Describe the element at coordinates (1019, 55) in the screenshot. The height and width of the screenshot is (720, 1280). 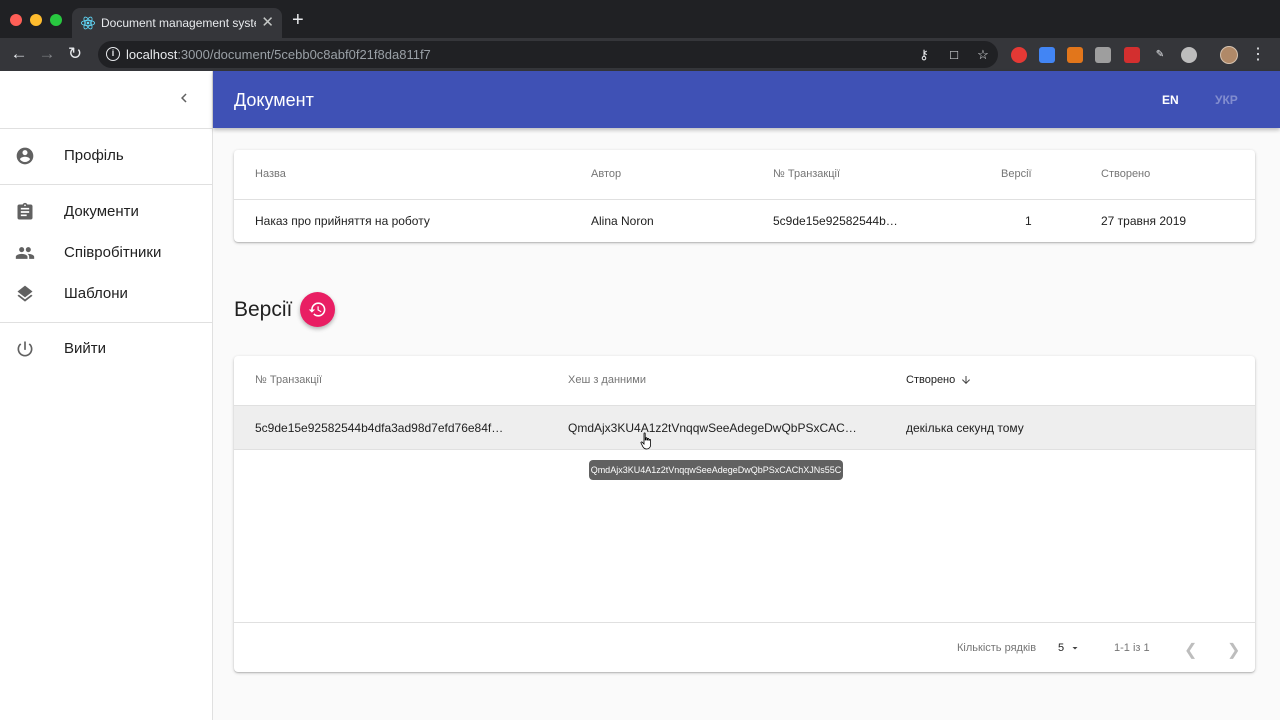
I see `adblock-extension-icon` at that location.